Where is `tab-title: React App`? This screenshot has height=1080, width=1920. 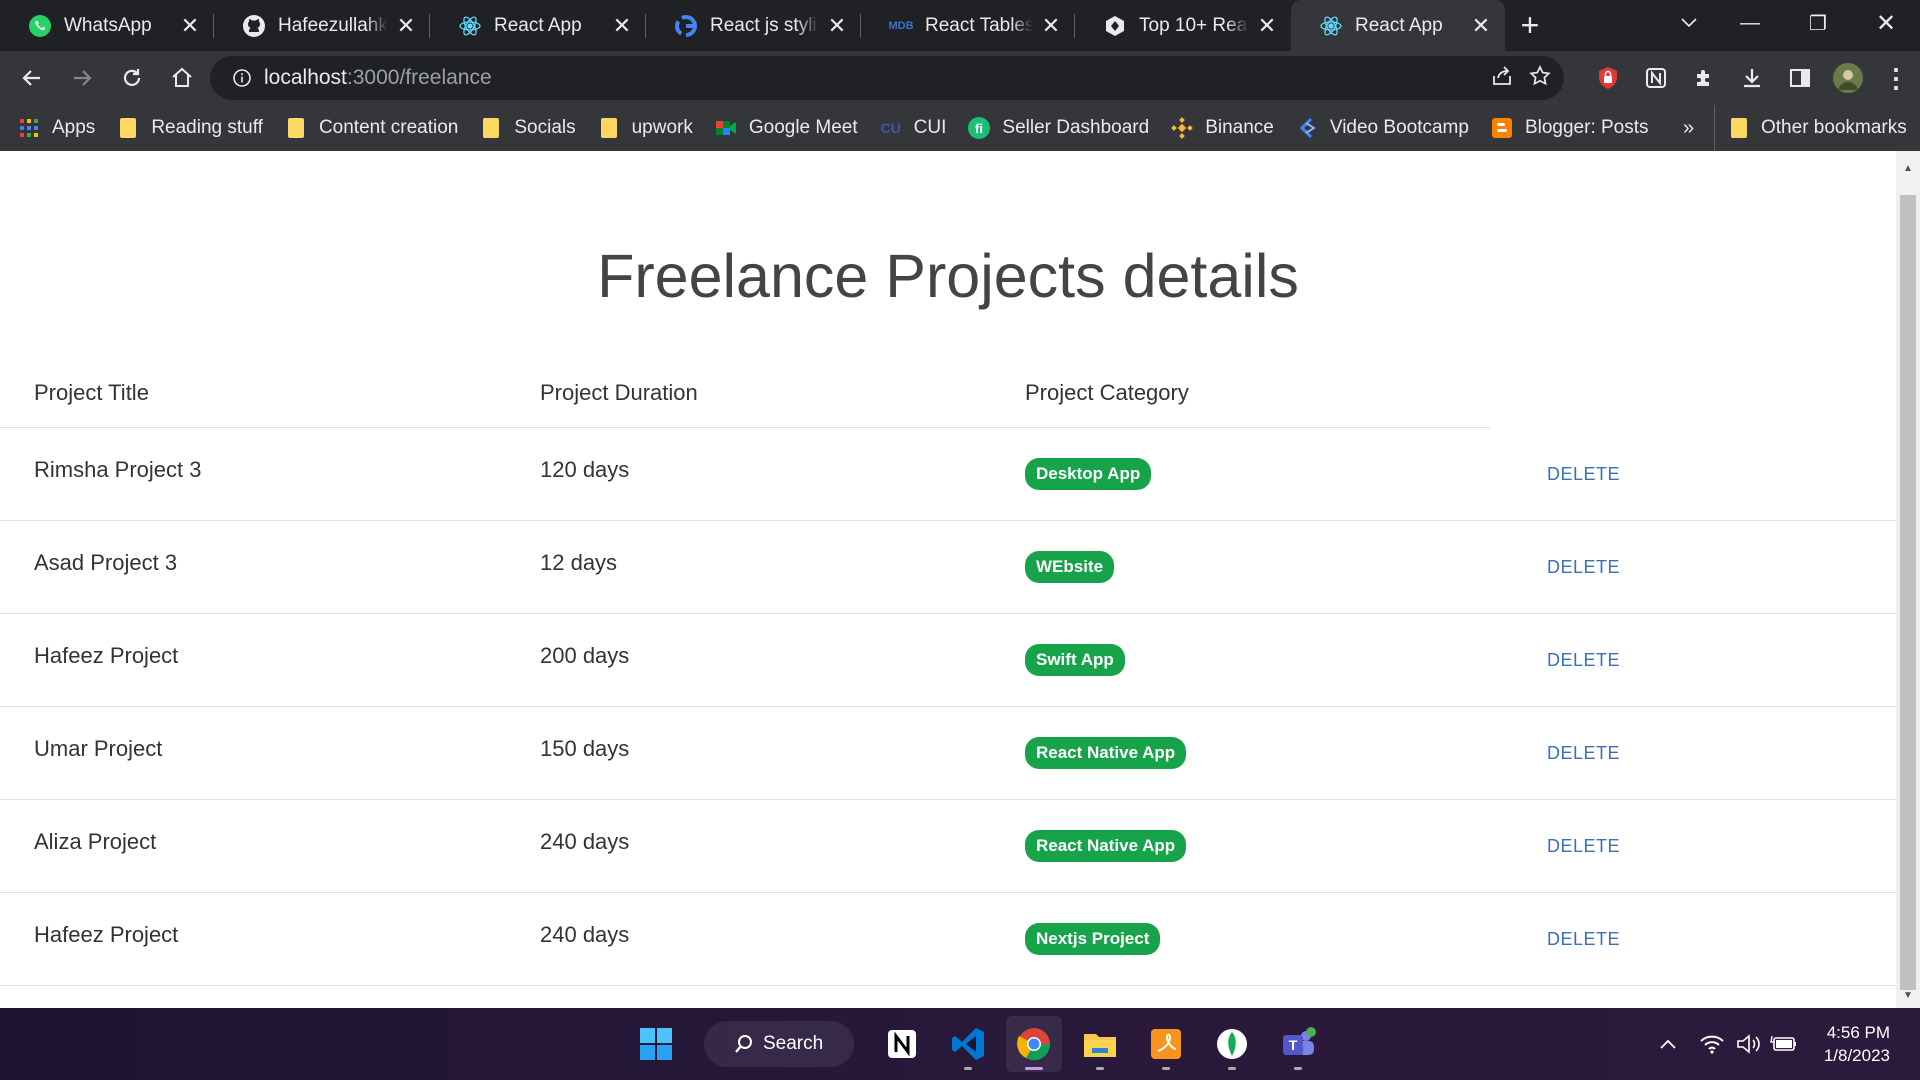
tab-title: React App is located at coordinates (538, 25).